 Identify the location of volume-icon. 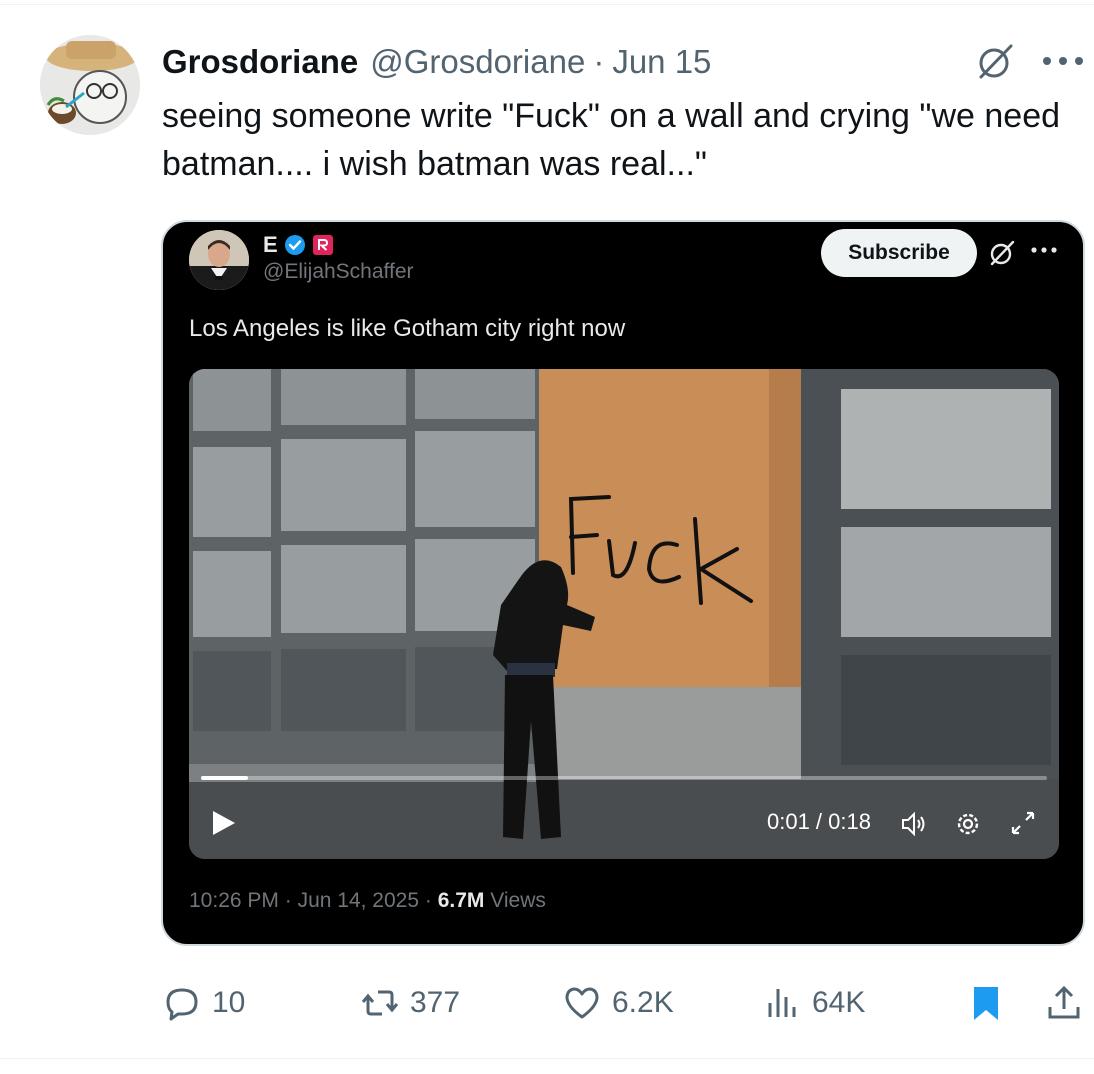
(914, 824).